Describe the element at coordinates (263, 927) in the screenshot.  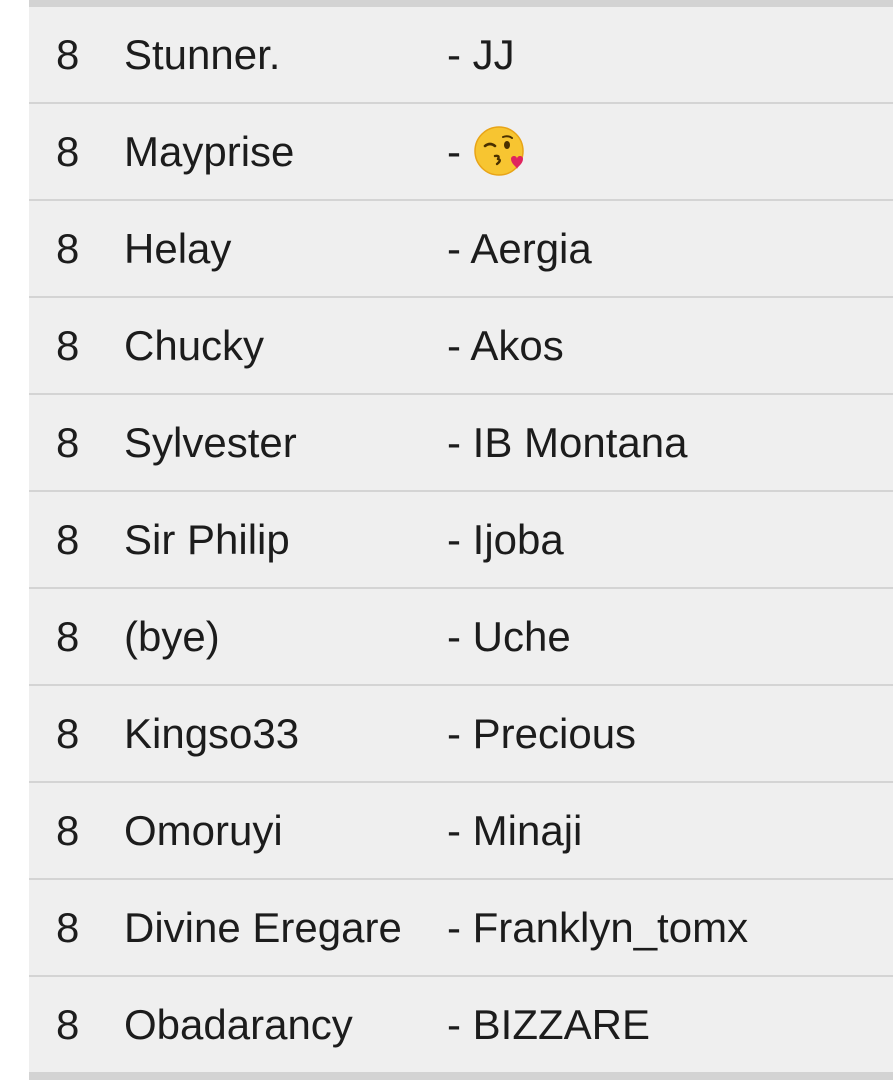
I see `player-cell: Divine Eregare` at that location.